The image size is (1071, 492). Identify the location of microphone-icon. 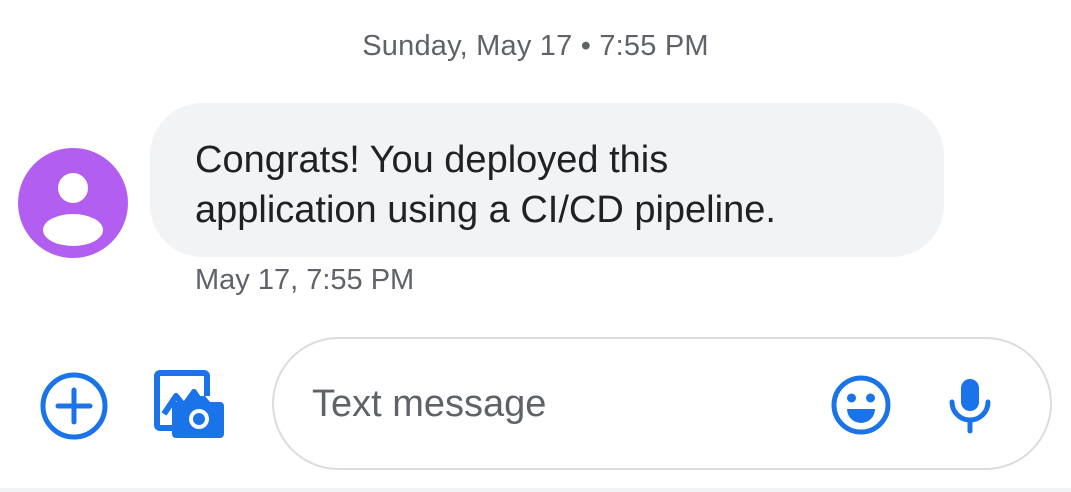
(970, 406).